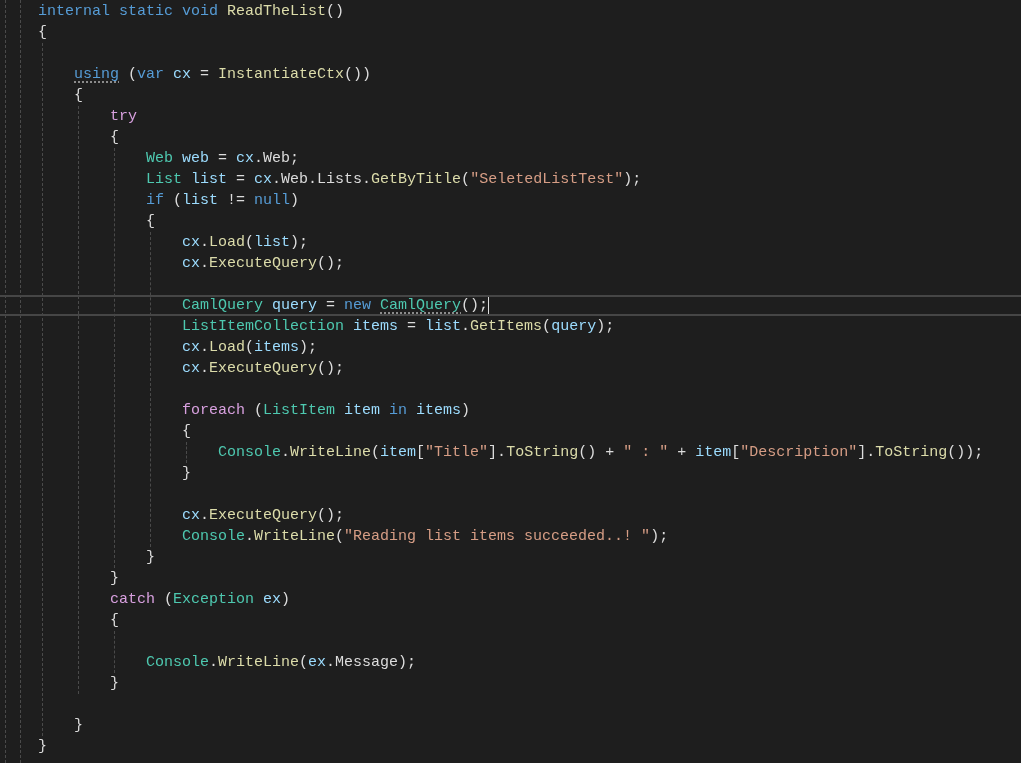 The height and width of the screenshot is (763, 1021). Describe the element at coordinates (227, 348) in the screenshot. I see `code-token: Load` at that location.